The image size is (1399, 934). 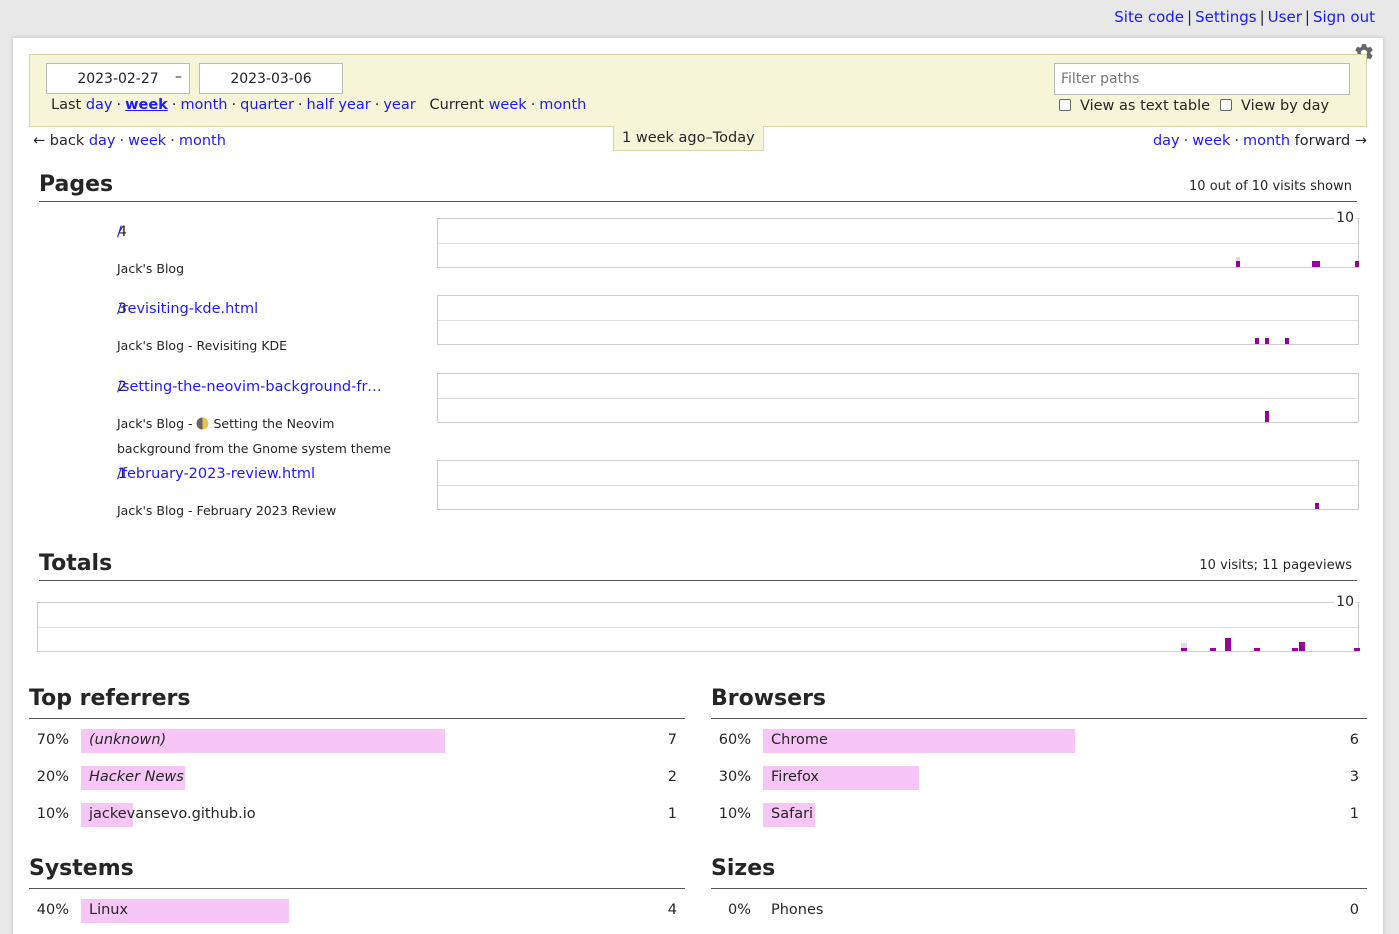 I want to click on user-link: User, so click(x=1285, y=17).